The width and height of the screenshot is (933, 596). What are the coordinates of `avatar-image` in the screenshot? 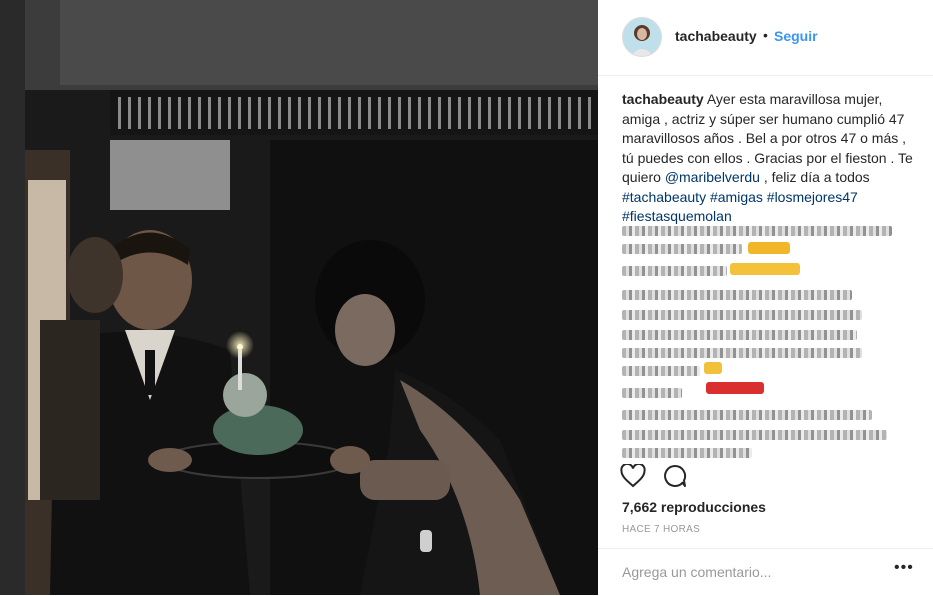 It's located at (642, 37).